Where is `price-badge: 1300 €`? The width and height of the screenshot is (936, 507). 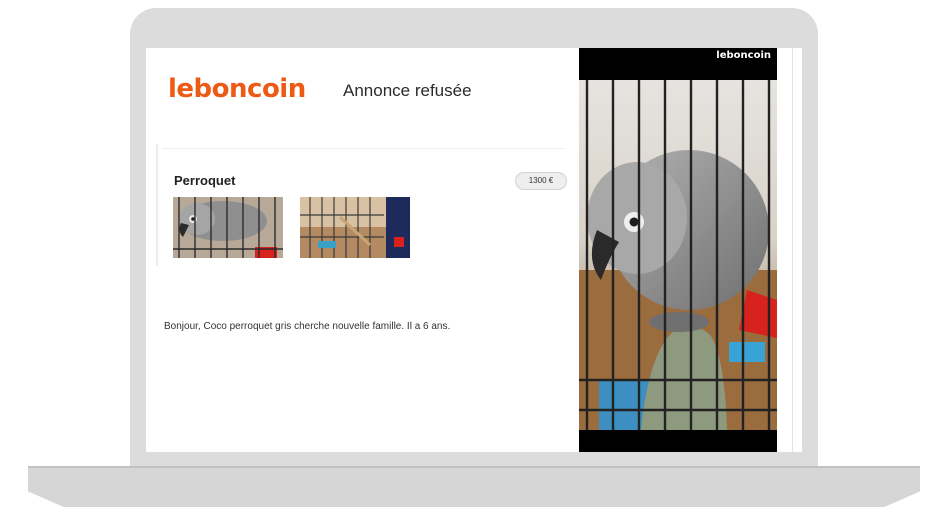
price-badge: 1300 € is located at coordinates (541, 181).